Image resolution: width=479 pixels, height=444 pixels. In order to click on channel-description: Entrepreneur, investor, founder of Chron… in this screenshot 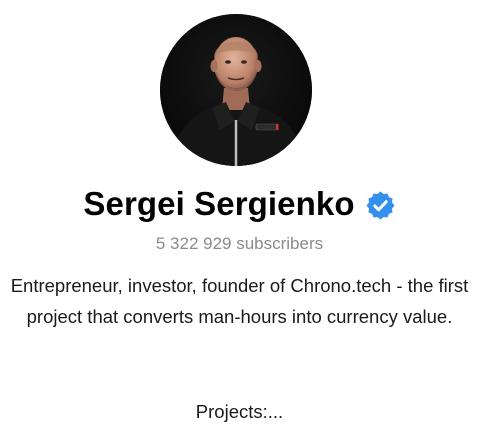, I will do `click(239, 301)`.